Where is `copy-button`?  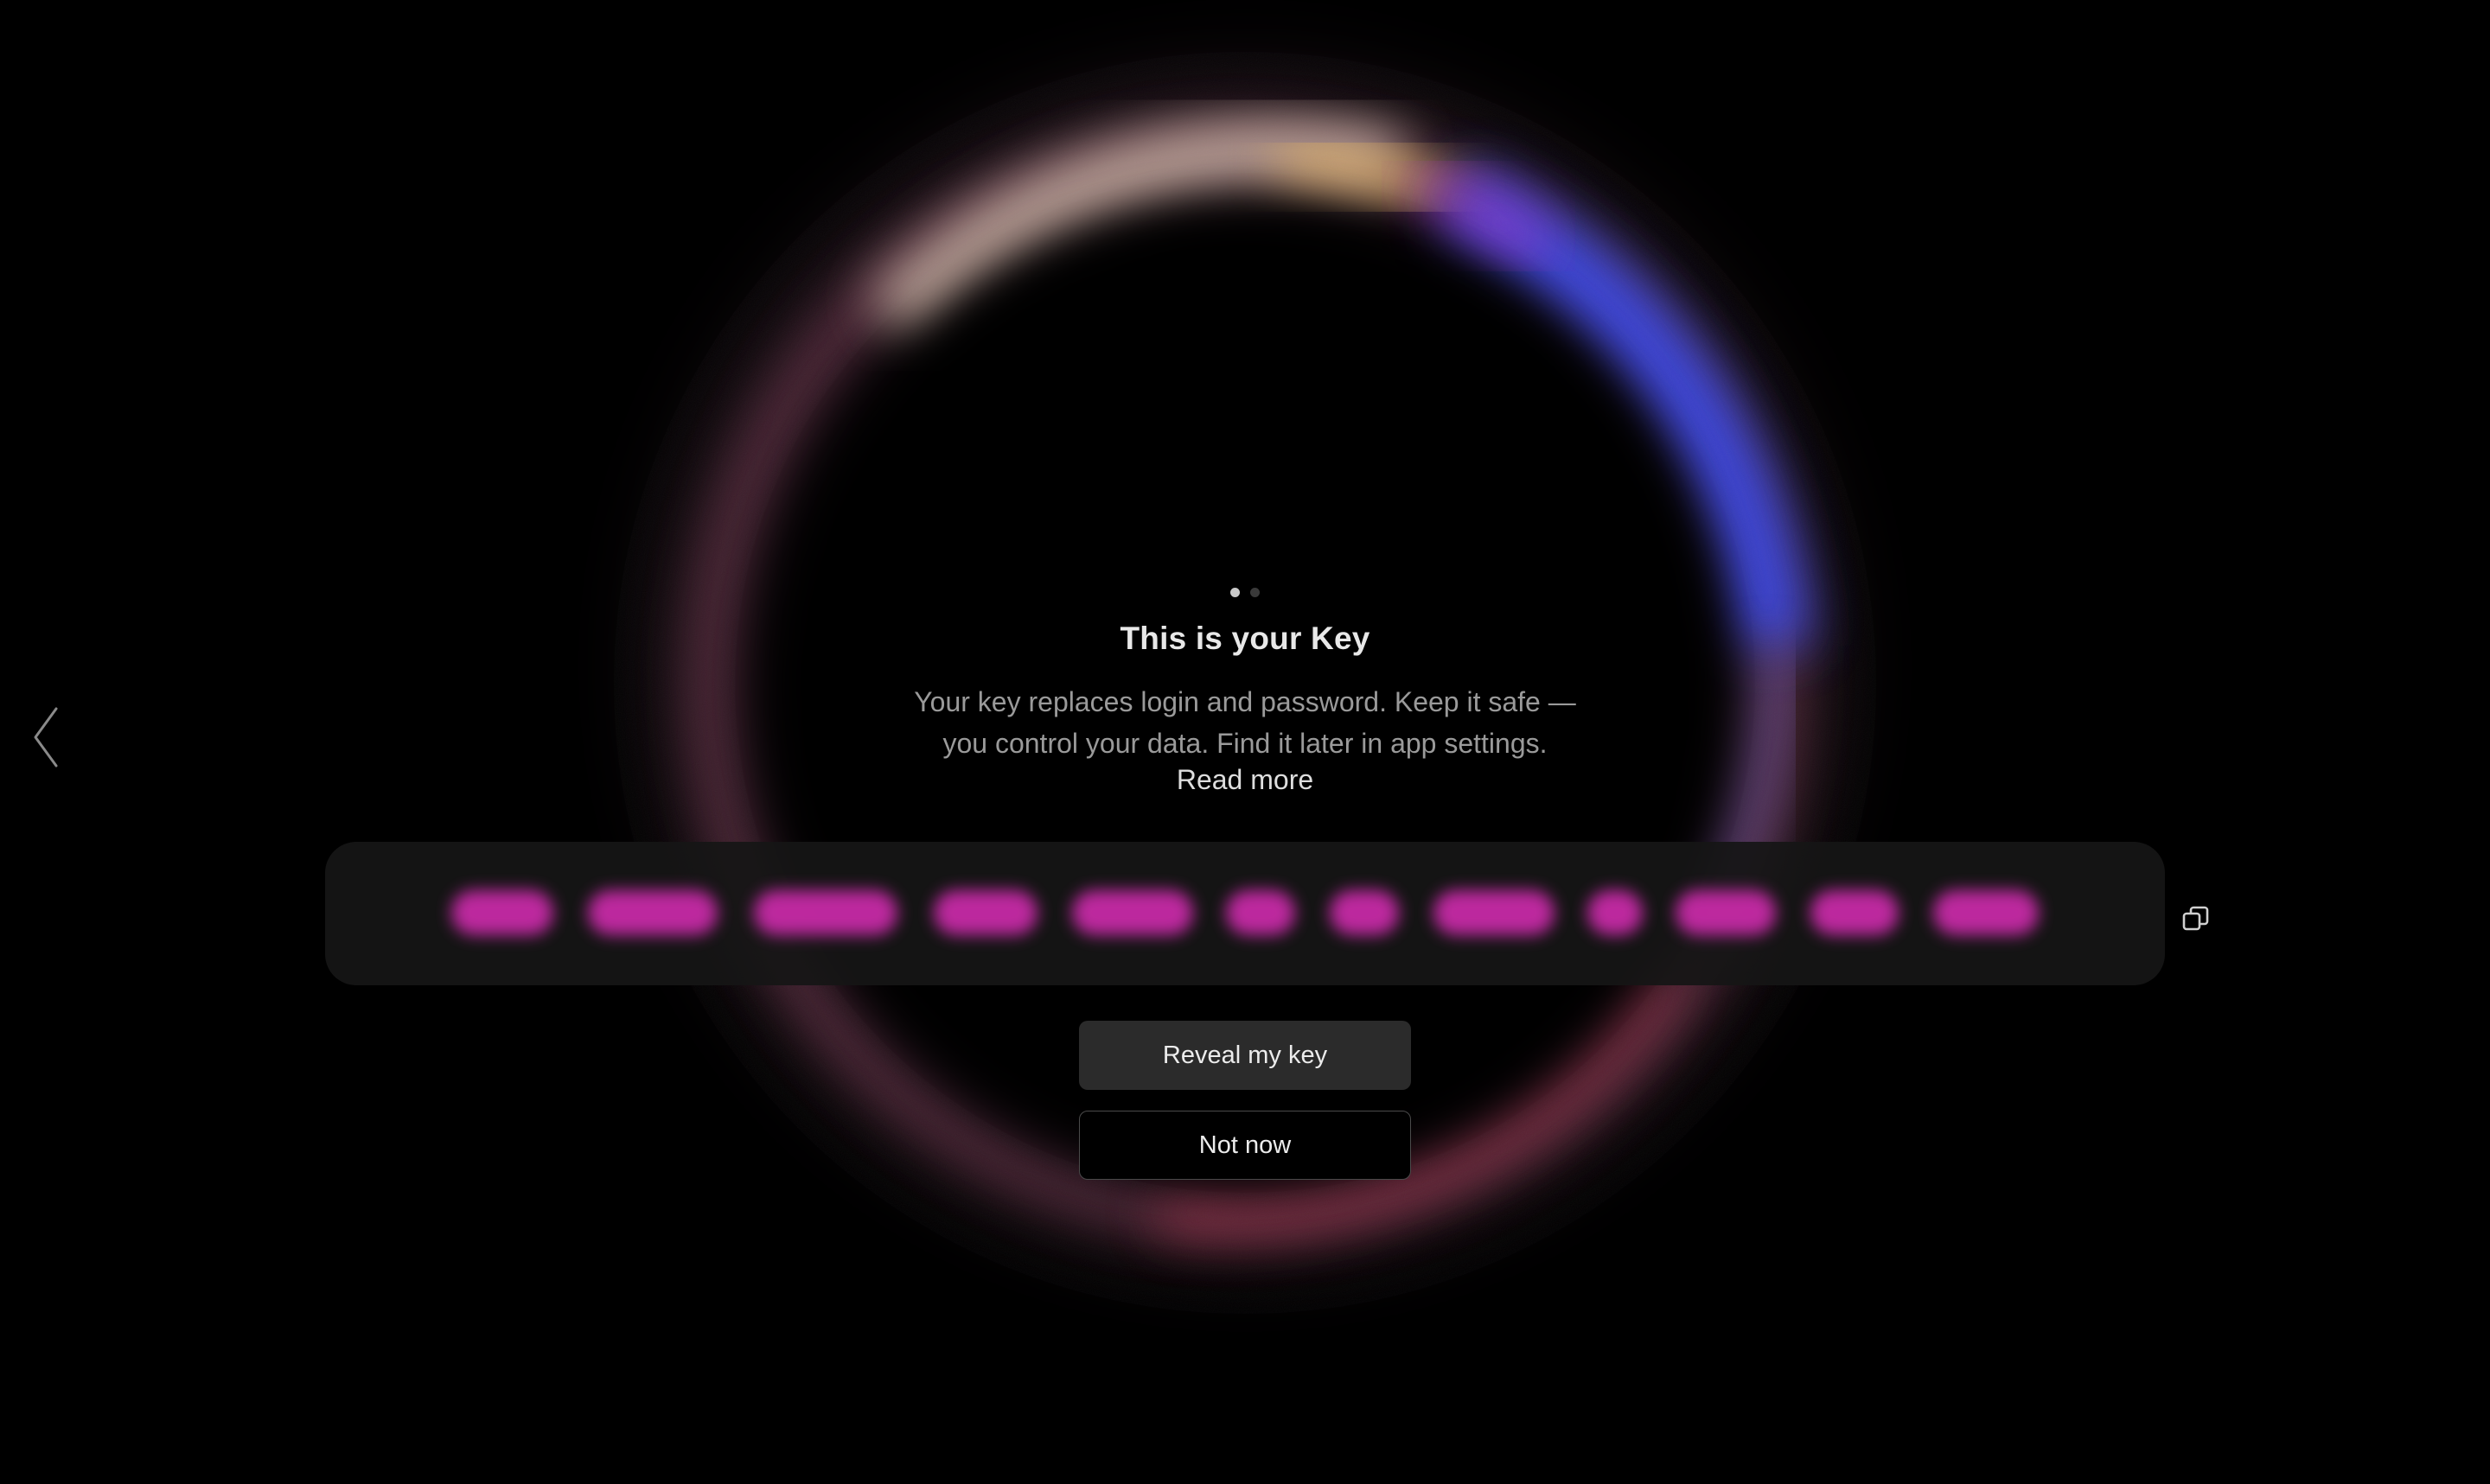 copy-button is located at coordinates (2196, 919).